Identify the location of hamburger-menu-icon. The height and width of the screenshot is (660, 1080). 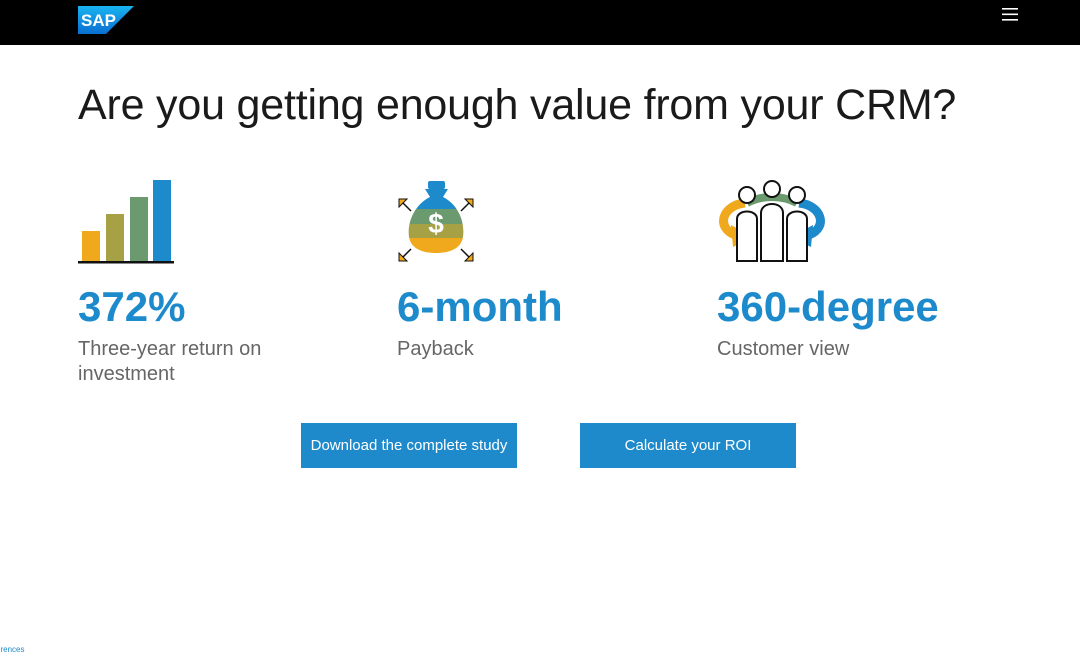
(1010, 14).